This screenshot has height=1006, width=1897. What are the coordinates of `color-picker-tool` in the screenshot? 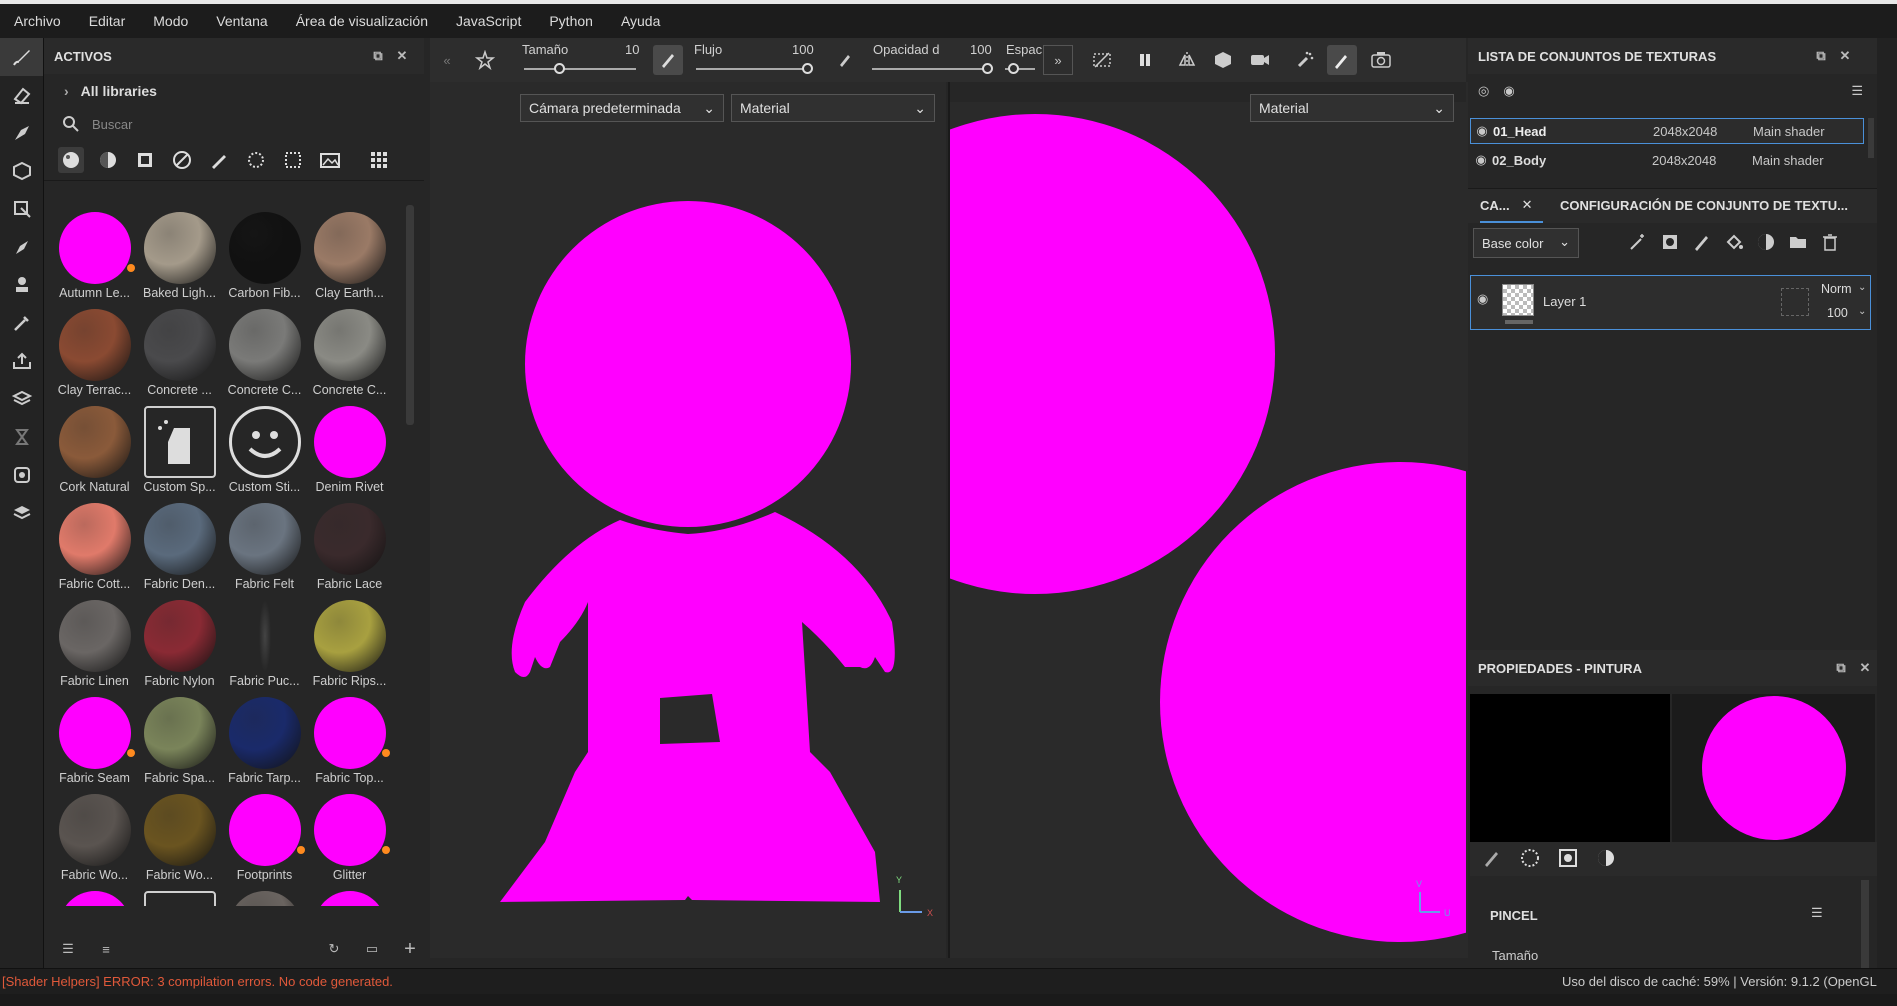 It's located at (21, 323).